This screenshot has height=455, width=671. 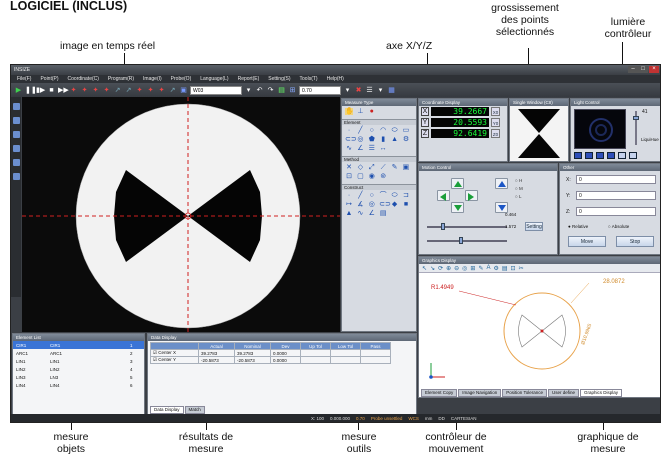 What do you see at coordinates (395, 195) in the screenshot?
I see `construct-ellipse-icon: ⬭` at bounding box center [395, 195].